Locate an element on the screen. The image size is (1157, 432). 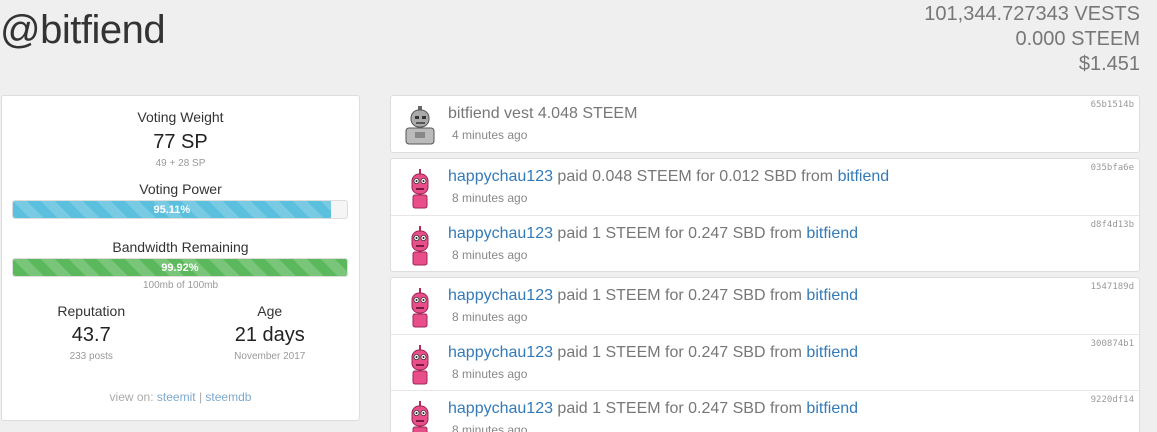
age-detail: November 2017 is located at coordinates (270, 356).